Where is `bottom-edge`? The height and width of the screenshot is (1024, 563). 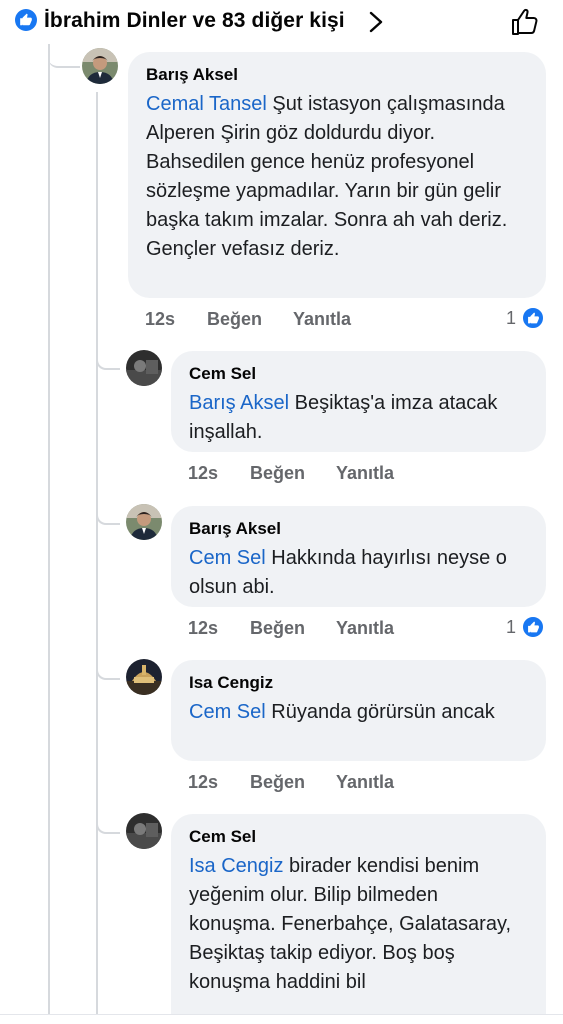 bottom-edge is located at coordinates (281, 1019).